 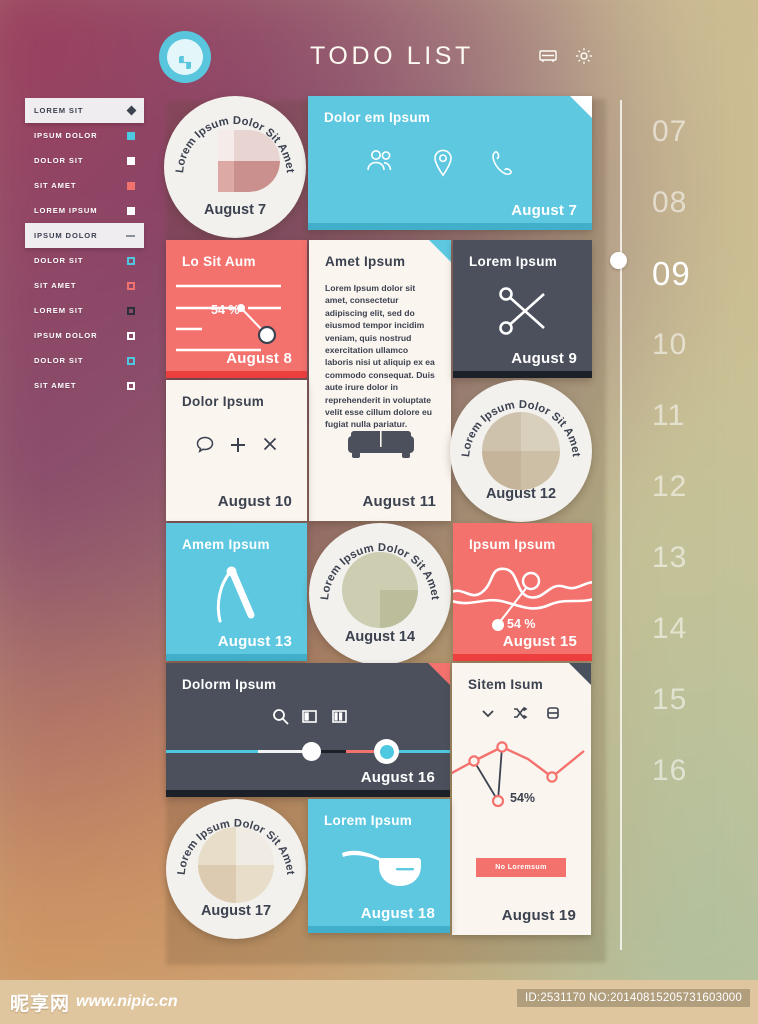 What do you see at coordinates (205, 447) in the screenshot?
I see `speech-bubble-icon` at bounding box center [205, 447].